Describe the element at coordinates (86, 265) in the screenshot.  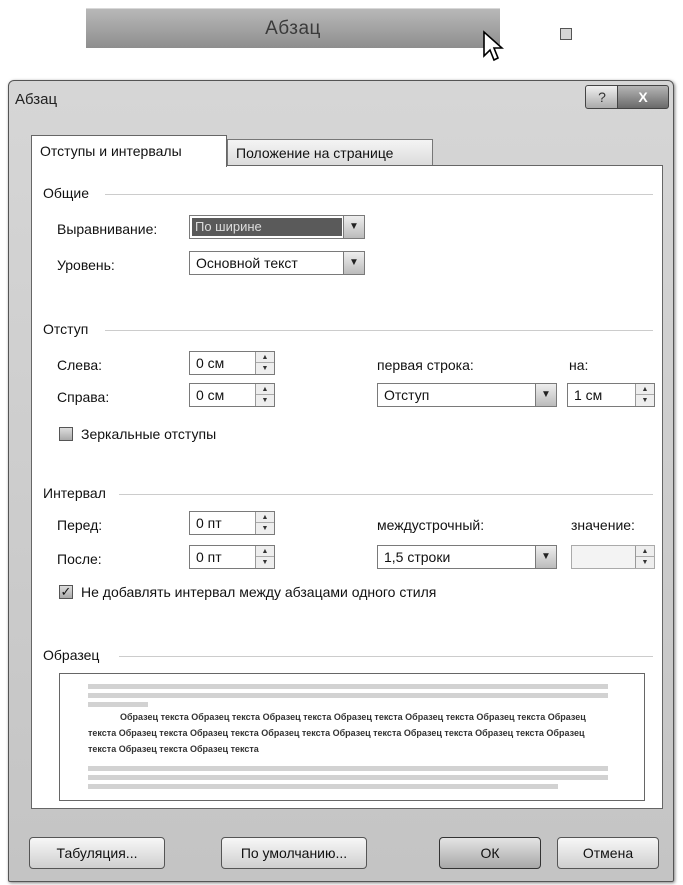
I see `level-label: Уровень:` at that location.